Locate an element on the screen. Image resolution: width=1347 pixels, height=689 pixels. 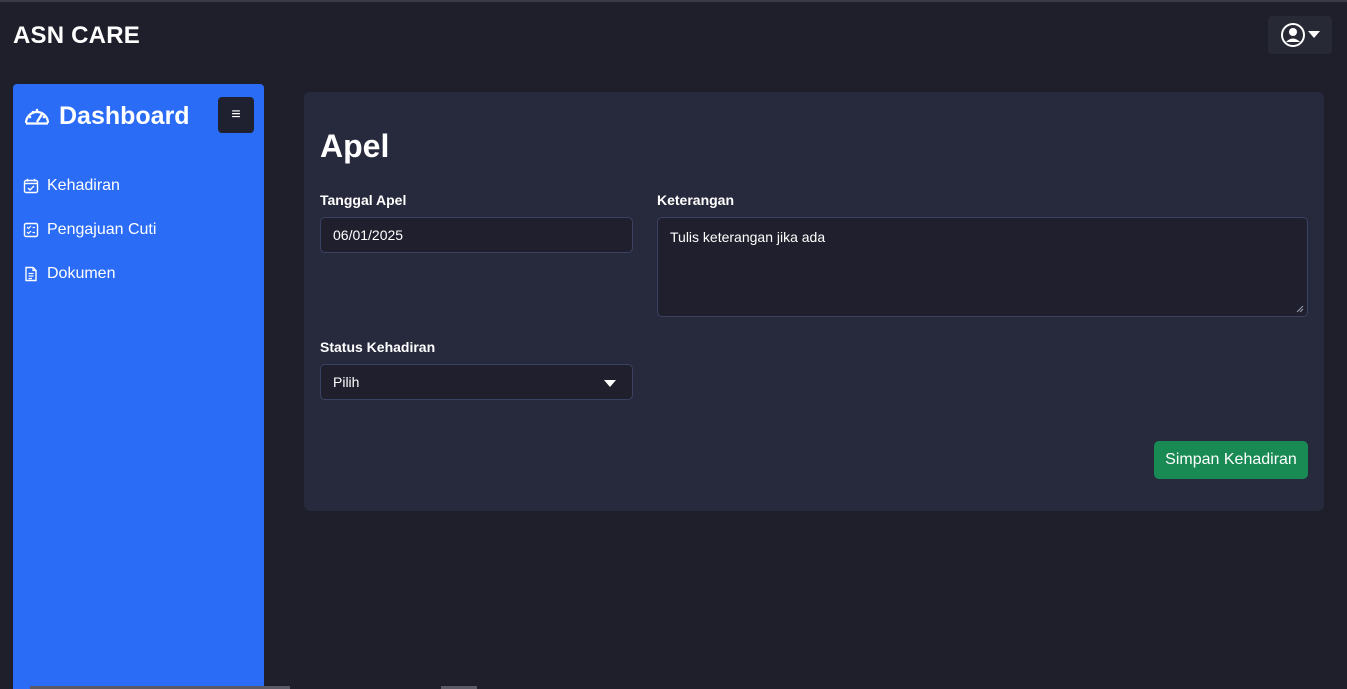
save-attendance-button: Simpan Kehadiran is located at coordinates (1231, 460).